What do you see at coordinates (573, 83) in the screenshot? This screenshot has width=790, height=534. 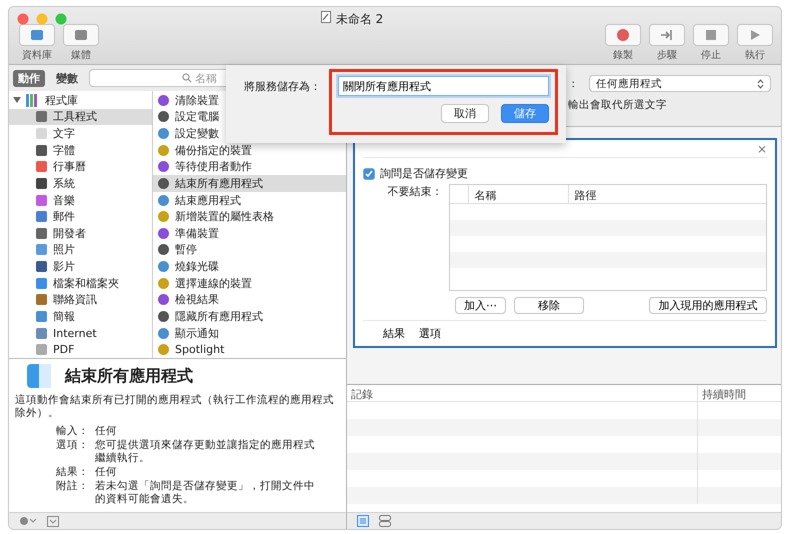 I see `field-label: ：` at bounding box center [573, 83].